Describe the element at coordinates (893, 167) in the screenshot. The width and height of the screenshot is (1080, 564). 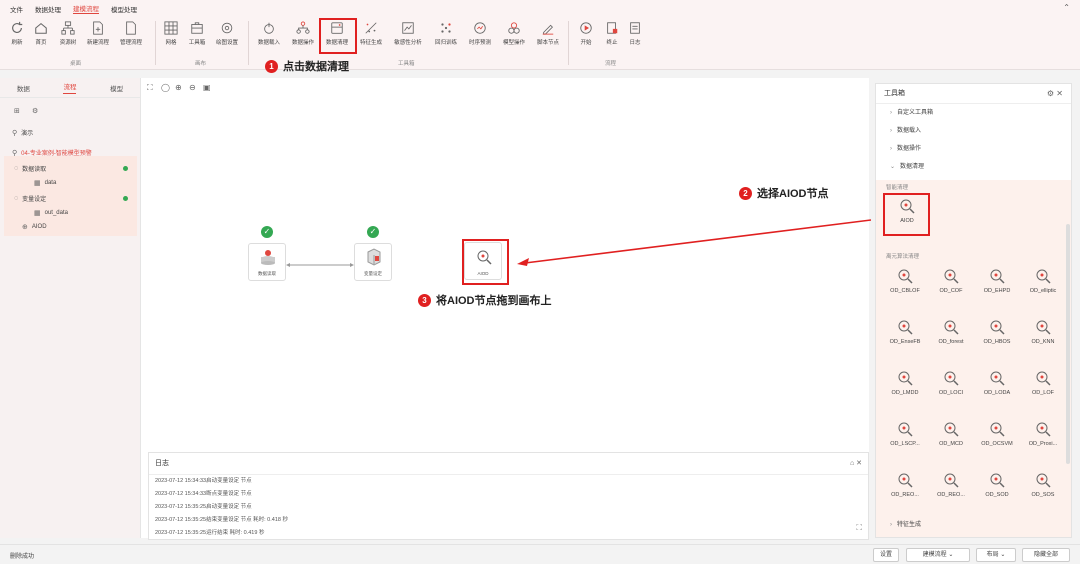
I see `chevron-down-icon: ⌄` at that location.